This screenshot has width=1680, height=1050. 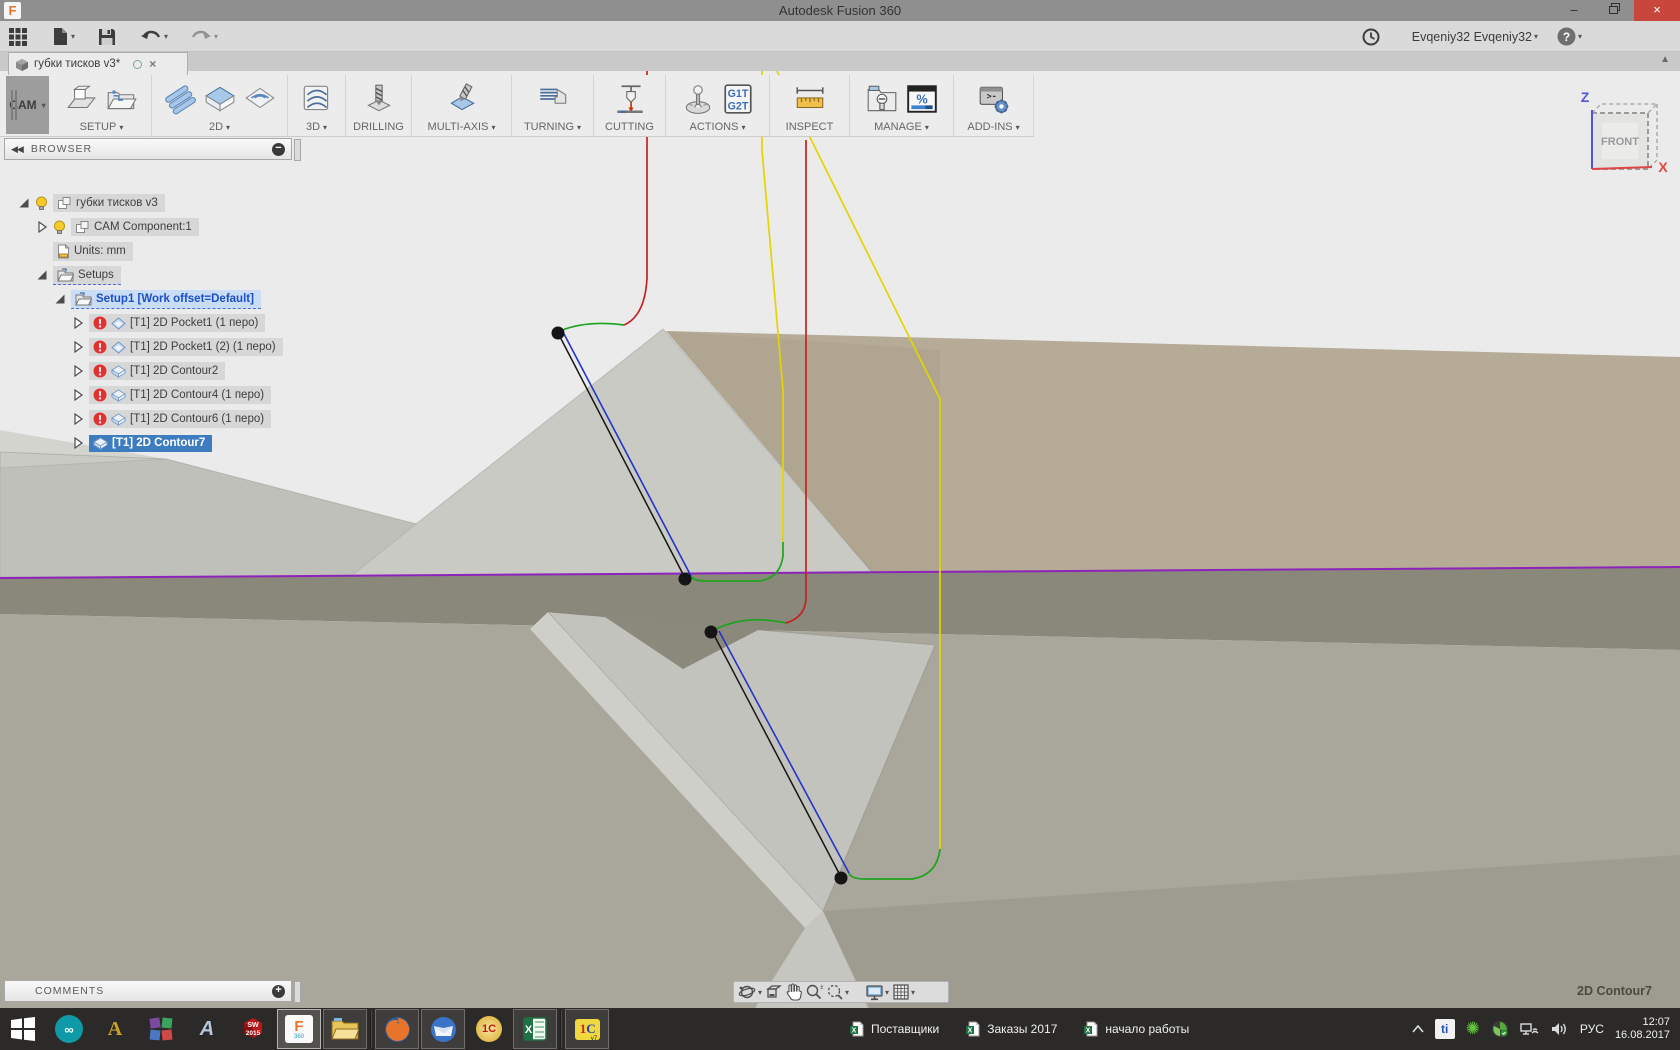 What do you see at coordinates (882, 99) in the screenshot?
I see `manage-icon` at bounding box center [882, 99].